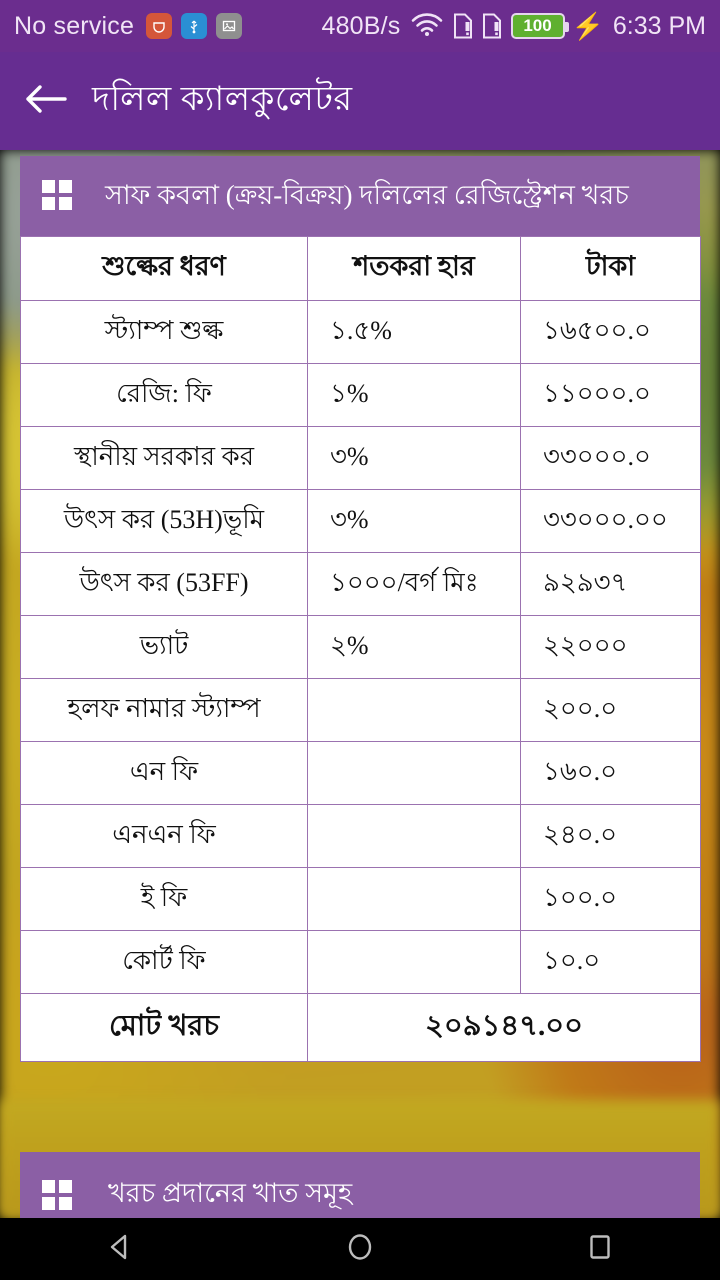 The height and width of the screenshot is (1280, 720). What do you see at coordinates (610, 458) in the screenshot?
I see `fee-amount-cell: ৩৩০০০.০` at bounding box center [610, 458].